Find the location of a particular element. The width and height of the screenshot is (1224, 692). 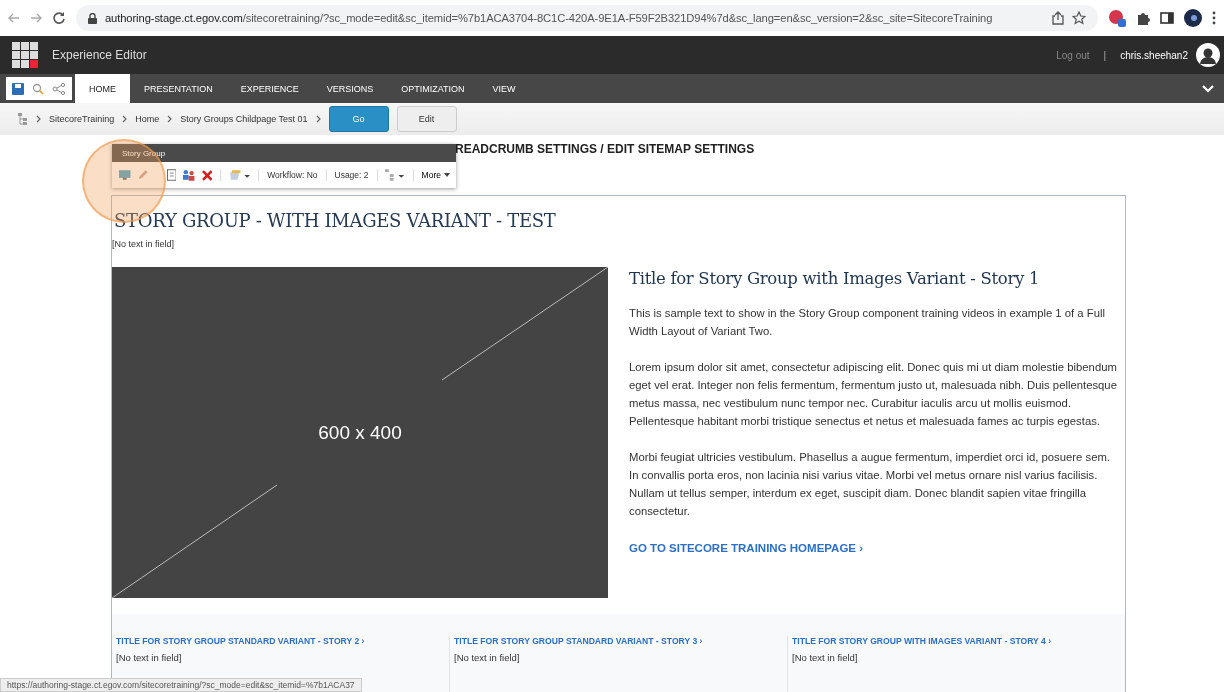

ribbon-tab: EXPERIENCE is located at coordinates (269, 88).